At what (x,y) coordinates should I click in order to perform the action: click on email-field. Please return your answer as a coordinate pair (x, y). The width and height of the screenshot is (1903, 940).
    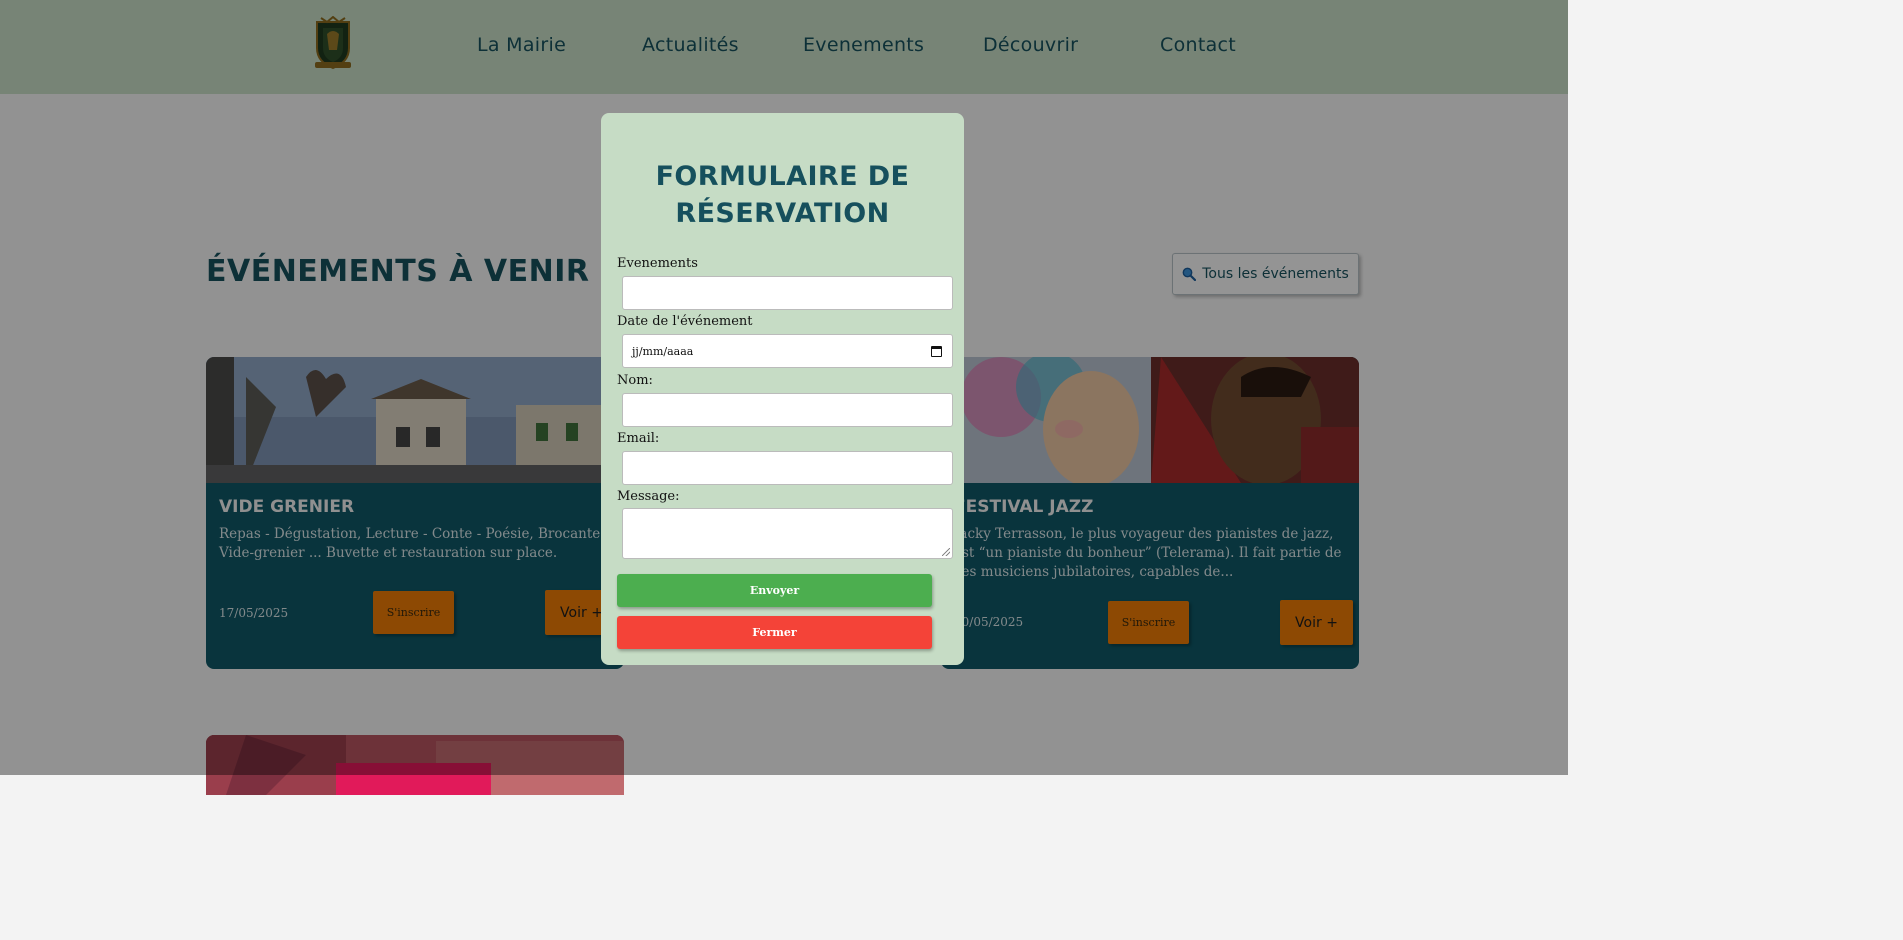
    Looking at the image, I should click on (787, 468).